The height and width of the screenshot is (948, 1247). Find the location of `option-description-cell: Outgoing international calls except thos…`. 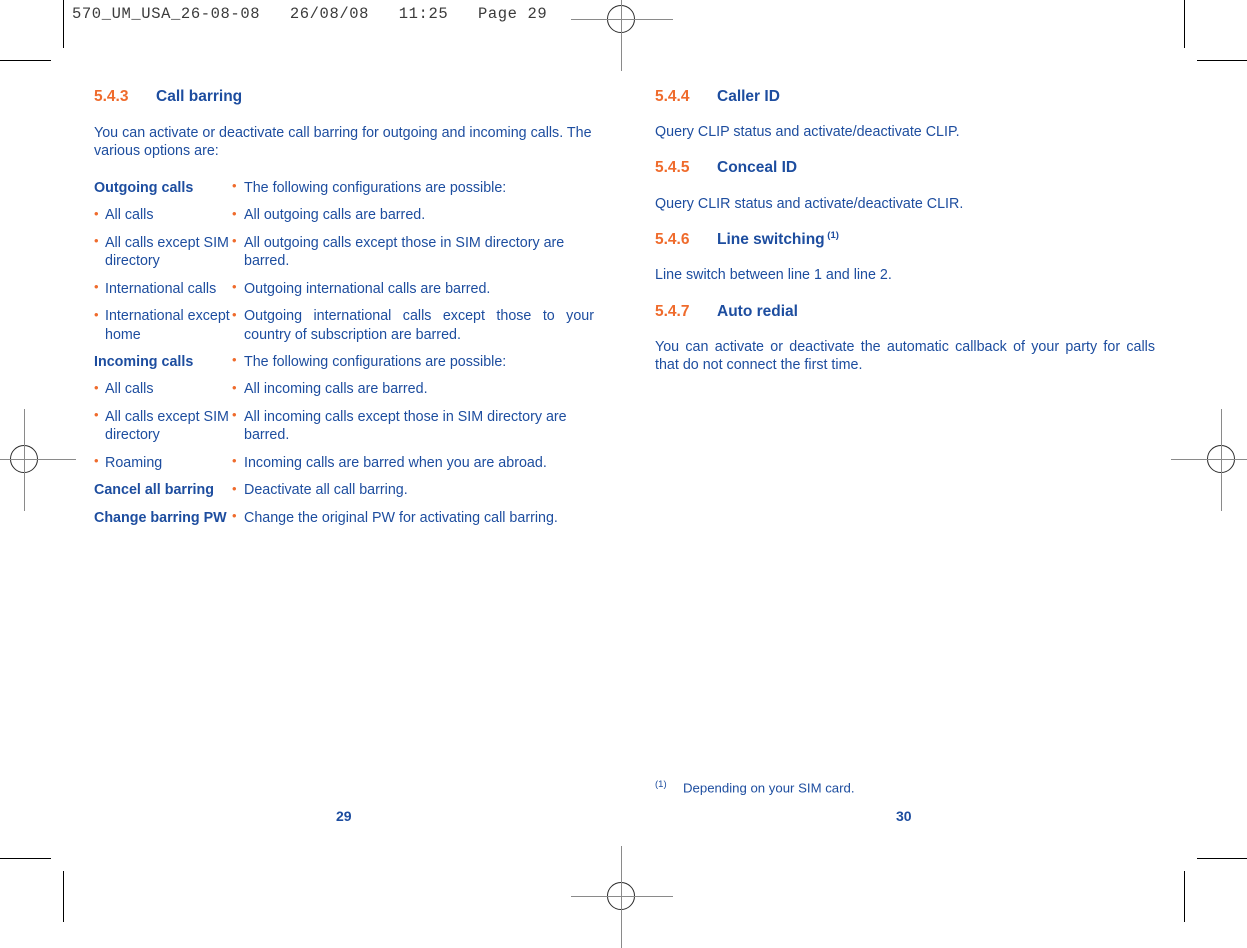

option-description-cell: Outgoing international calls except thos… is located at coordinates (413, 330).